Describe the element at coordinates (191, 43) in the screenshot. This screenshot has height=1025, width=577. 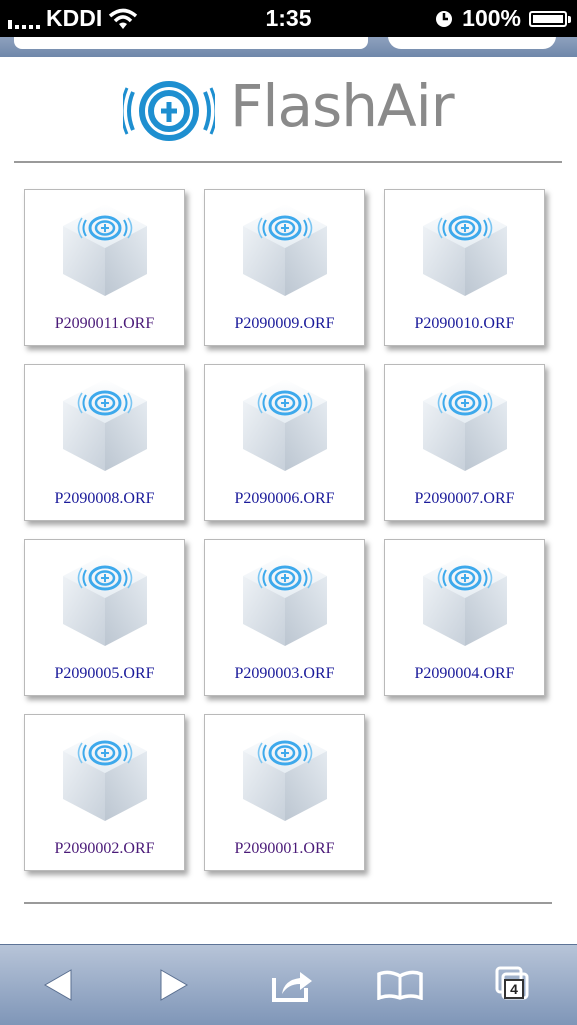
I see `url-field` at that location.